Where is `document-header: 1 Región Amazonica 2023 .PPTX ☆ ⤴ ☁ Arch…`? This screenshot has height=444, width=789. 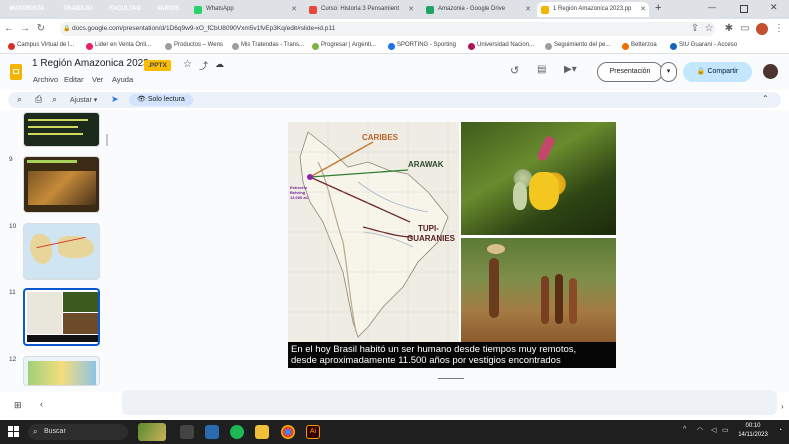 document-header: 1 Región Amazonica 2023 .PPTX ☆ ⤴ ☁ Arch… is located at coordinates (394, 72).